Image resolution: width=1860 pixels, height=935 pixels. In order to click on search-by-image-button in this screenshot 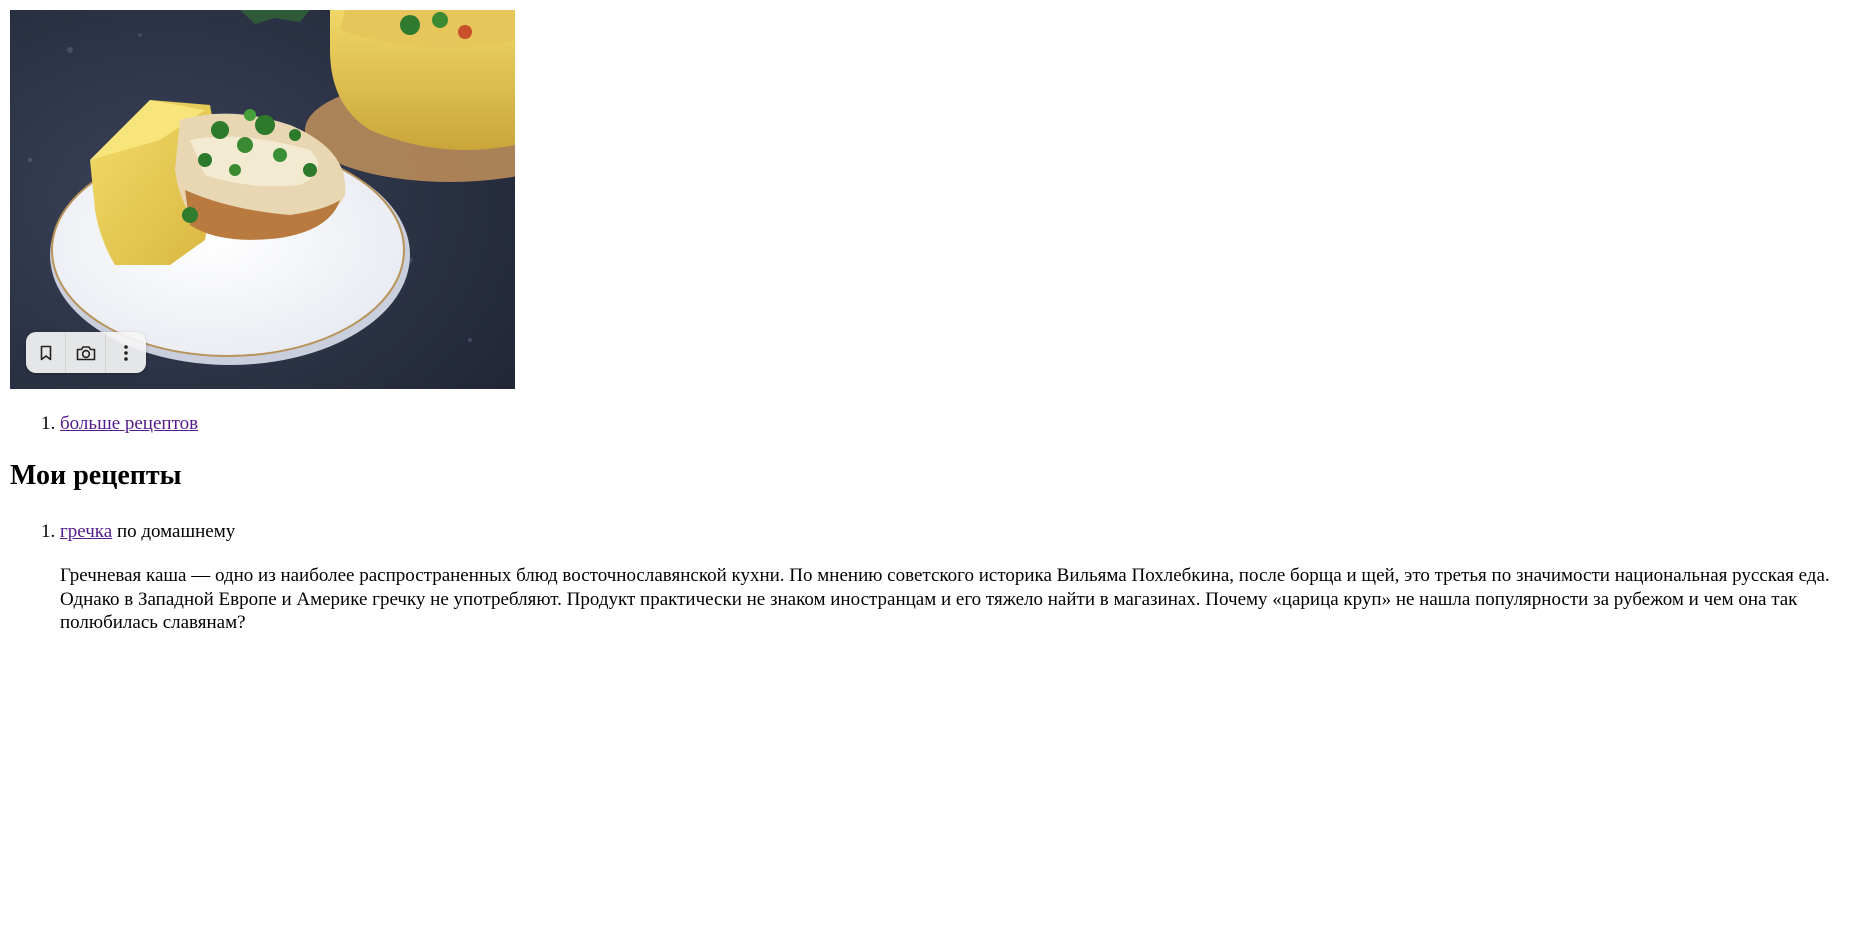, I will do `click(86, 352)`.